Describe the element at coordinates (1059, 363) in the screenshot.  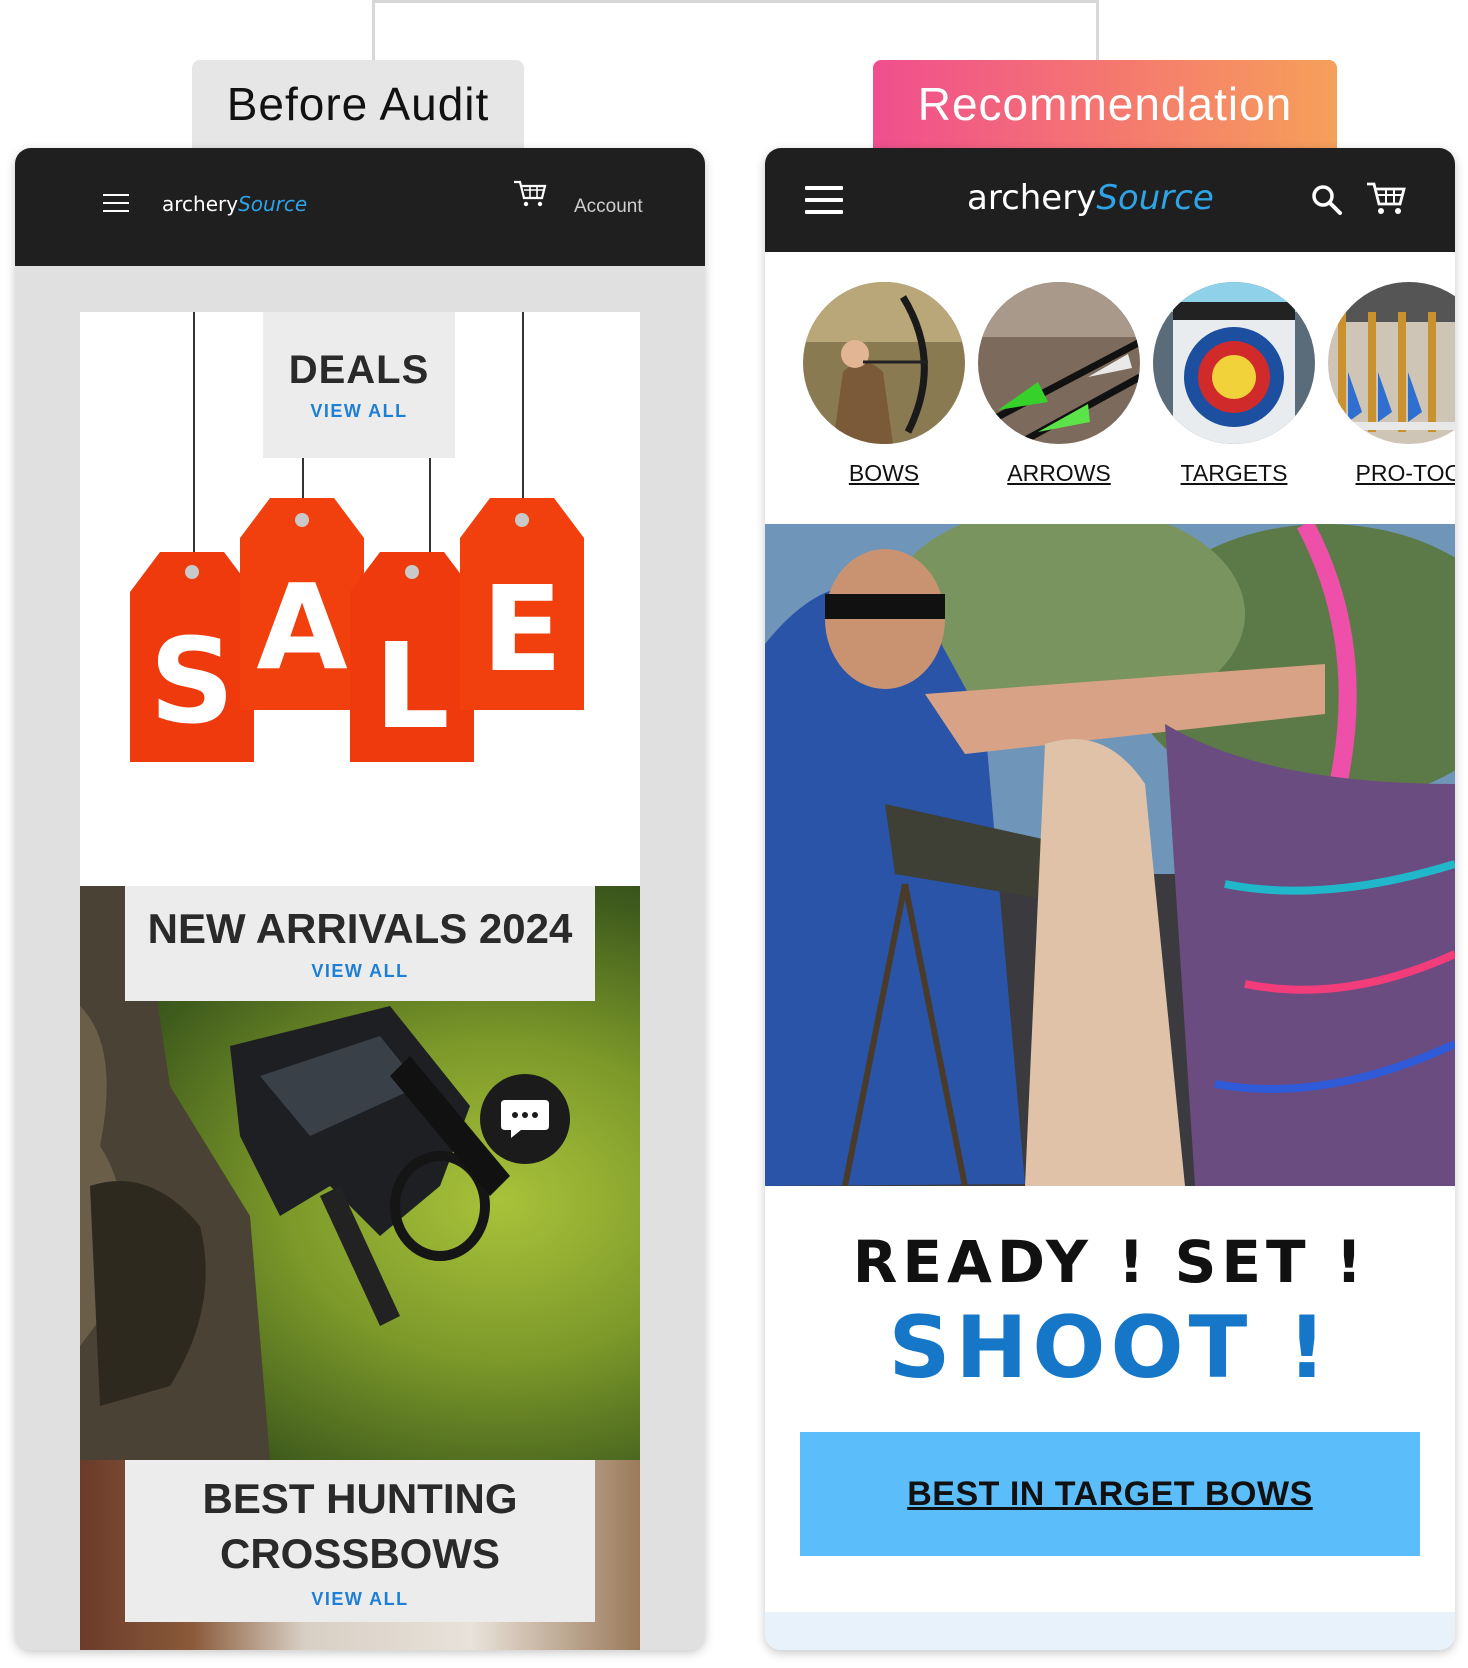
I see `arrows-image` at that location.